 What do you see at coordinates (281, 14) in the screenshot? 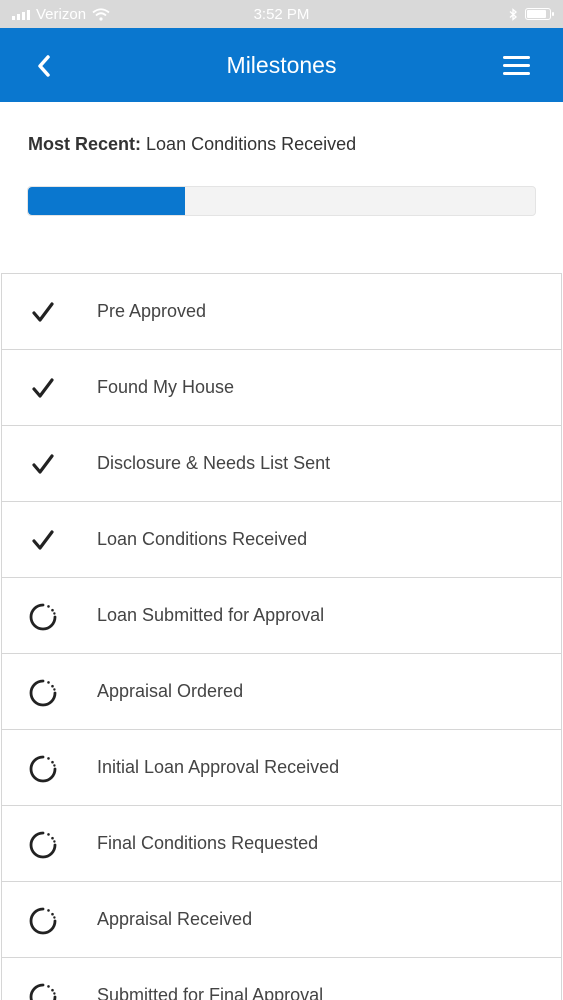
I see `status-bar: Verizon 3:52 PM` at bounding box center [281, 14].